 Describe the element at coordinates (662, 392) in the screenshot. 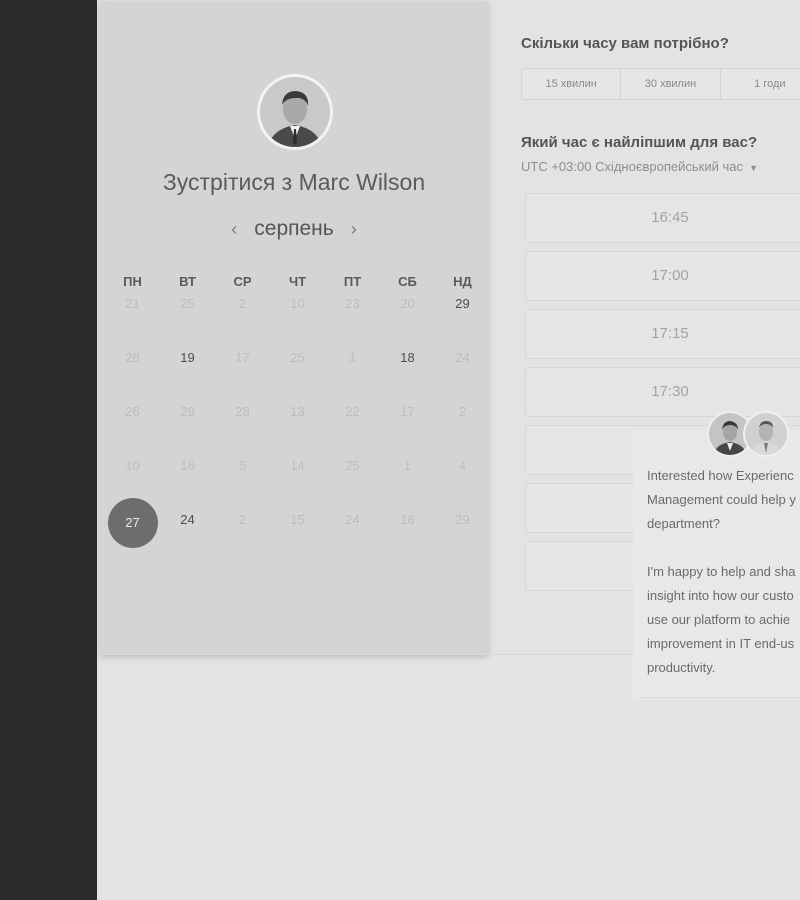

I see `time-slot: 17:30` at that location.